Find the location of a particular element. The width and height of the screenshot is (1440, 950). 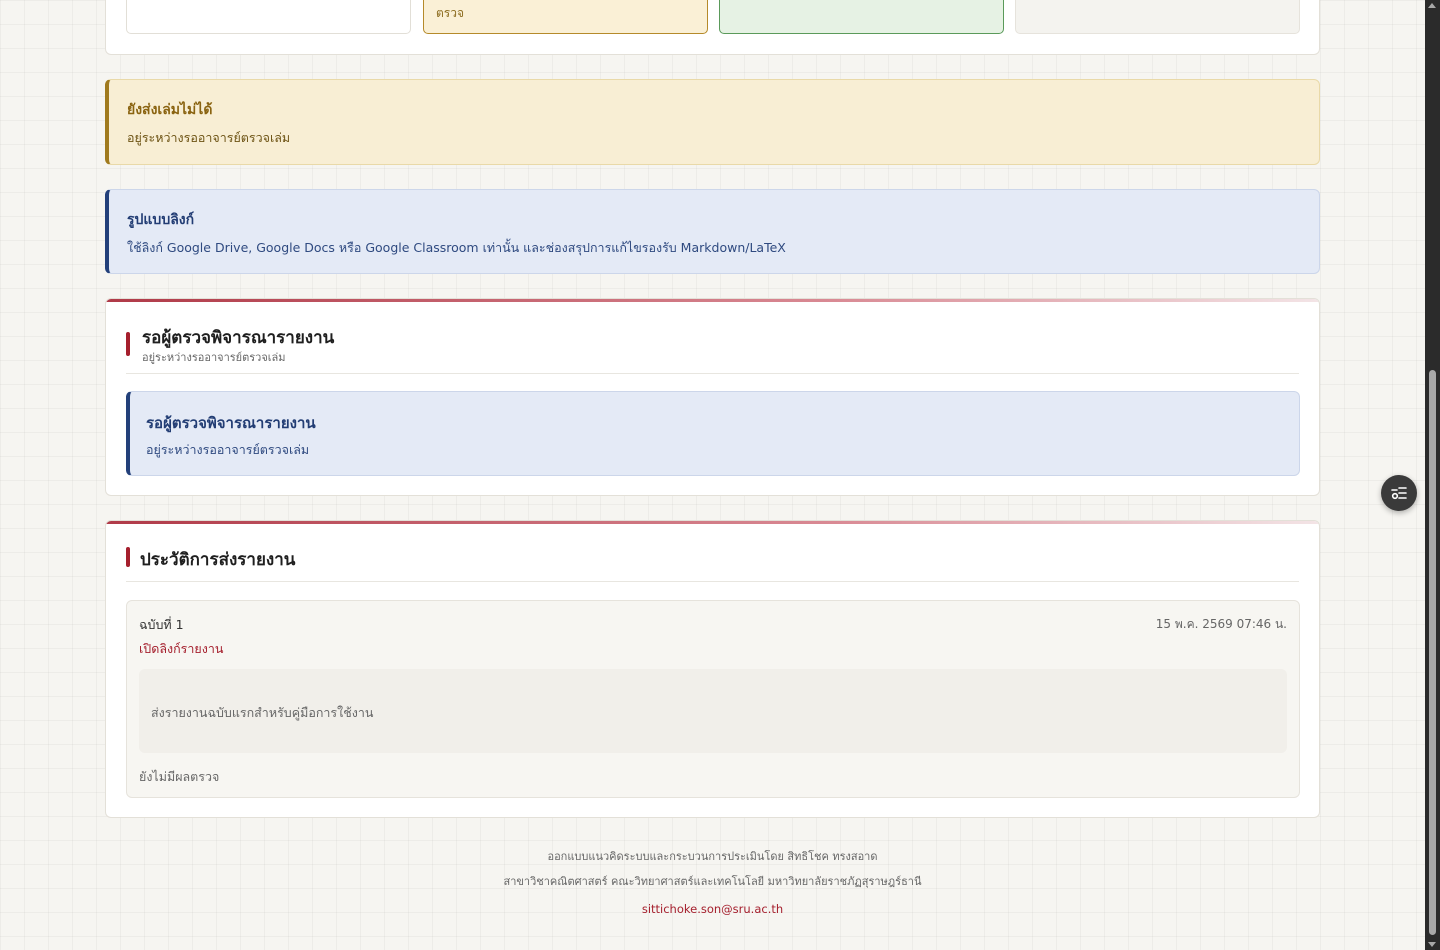

history-card-title: ประวัติการส่งรายงาน is located at coordinates (218, 560).